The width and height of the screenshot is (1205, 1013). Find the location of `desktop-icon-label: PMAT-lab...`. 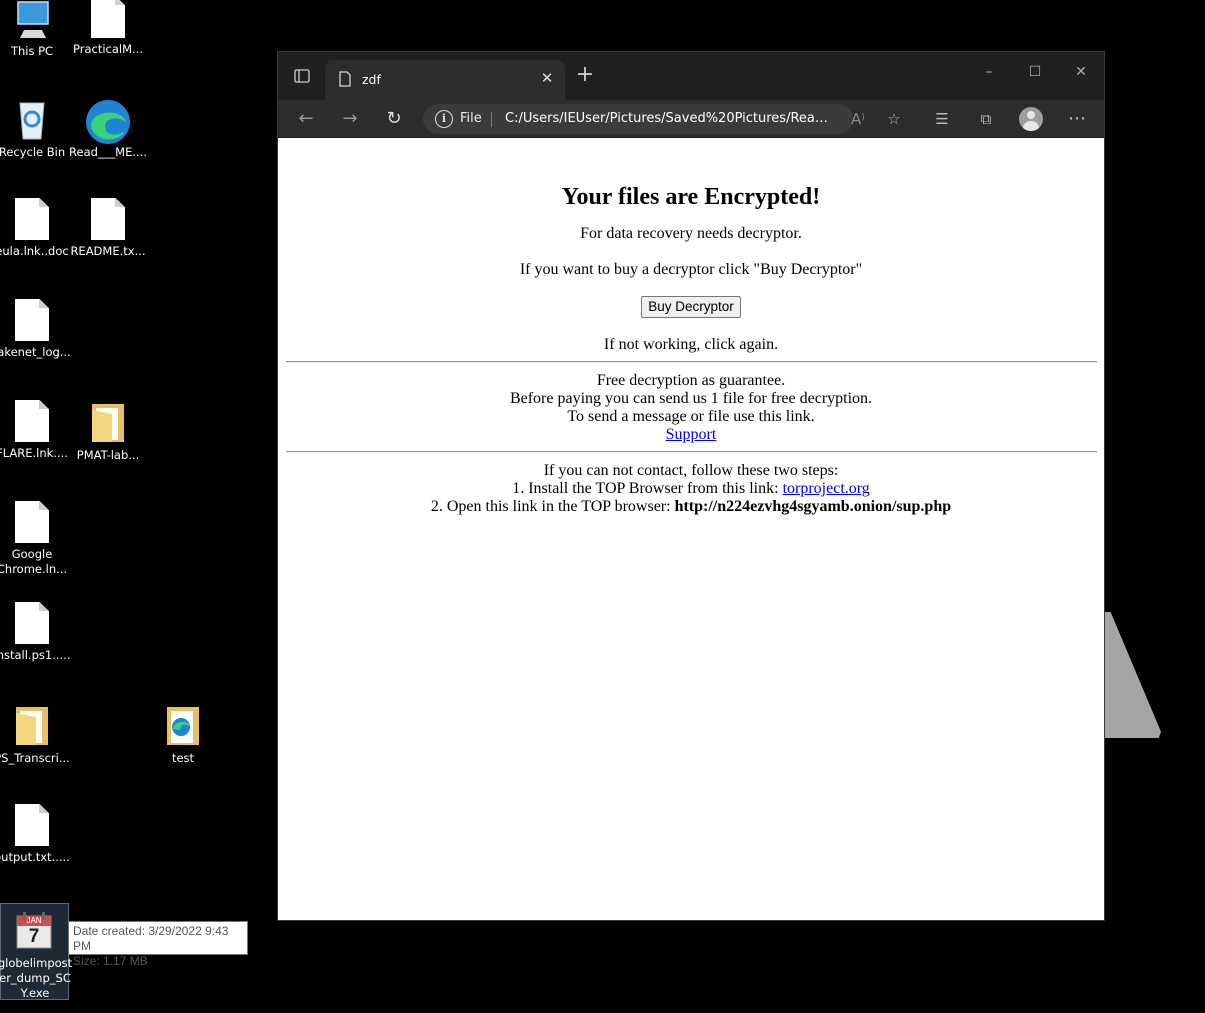

desktop-icon-label: PMAT-lab... is located at coordinates (108, 455).